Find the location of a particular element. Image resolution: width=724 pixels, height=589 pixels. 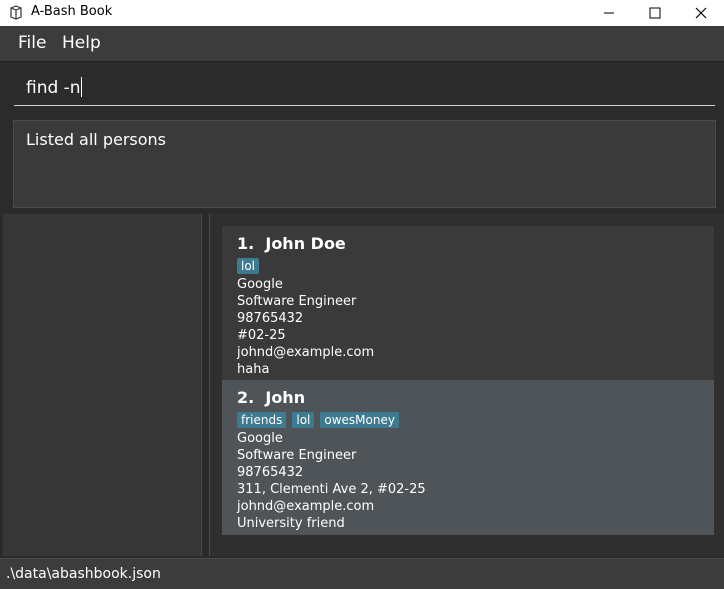

save-file-path: .\data\abashbook.json is located at coordinates (83, 574).